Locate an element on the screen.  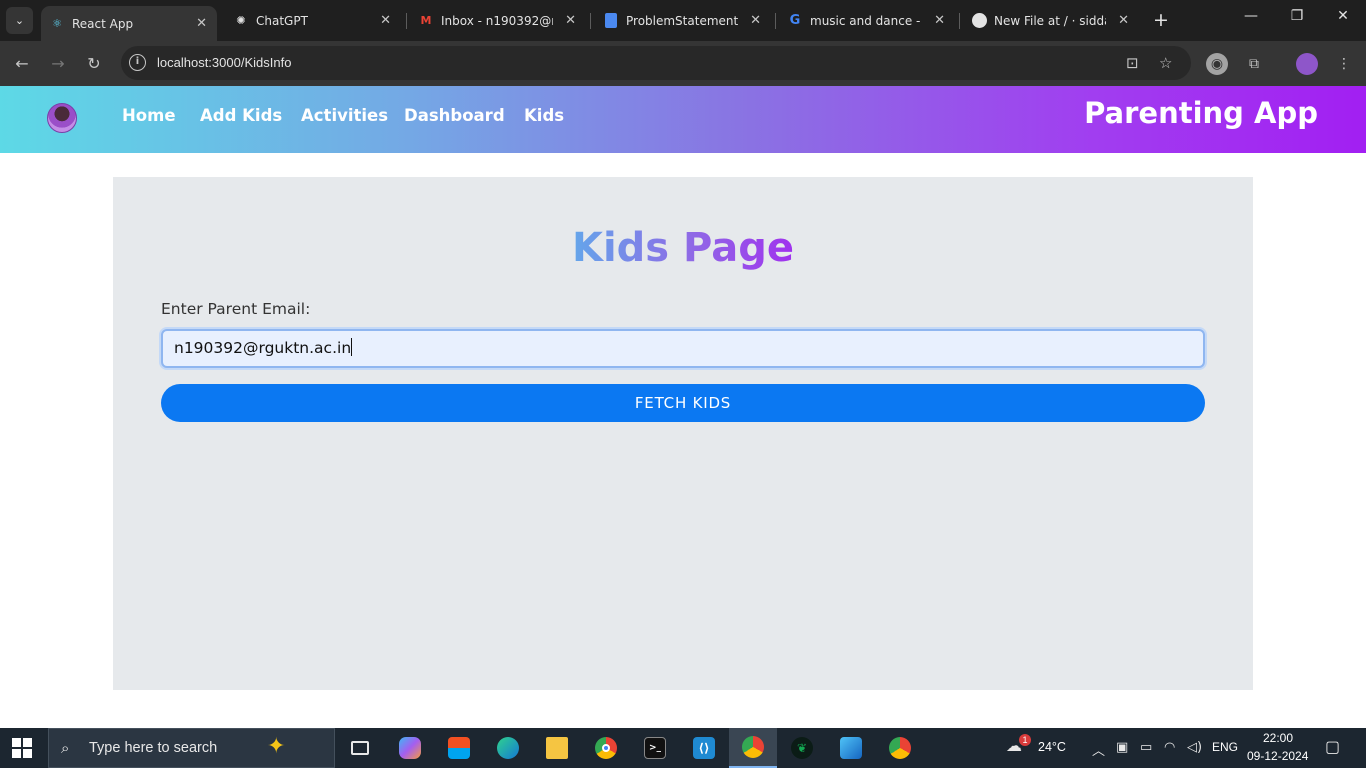
notifications-icon: ▢ is located at coordinates (1332, 746).